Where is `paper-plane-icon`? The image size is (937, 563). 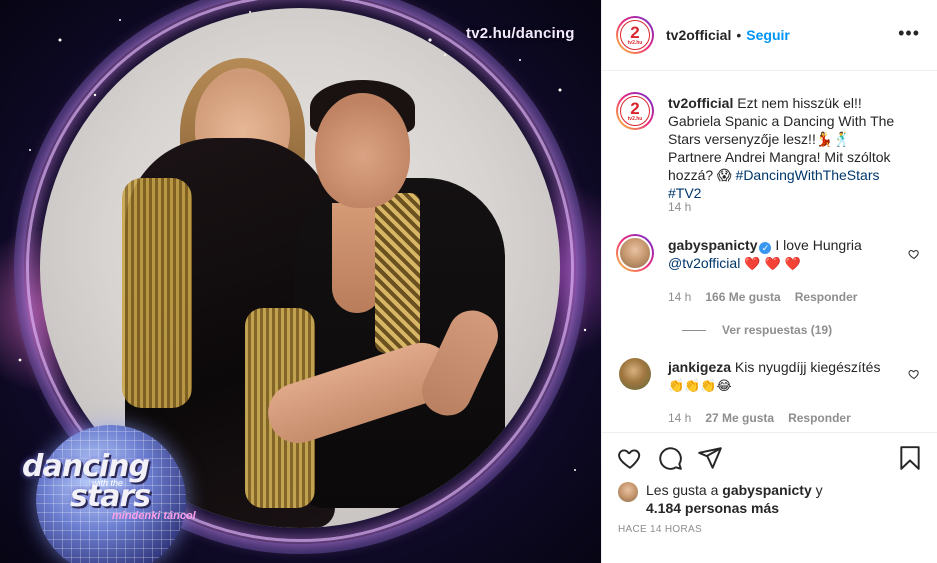 paper-plane-icon is located at coordinates (710, 458).